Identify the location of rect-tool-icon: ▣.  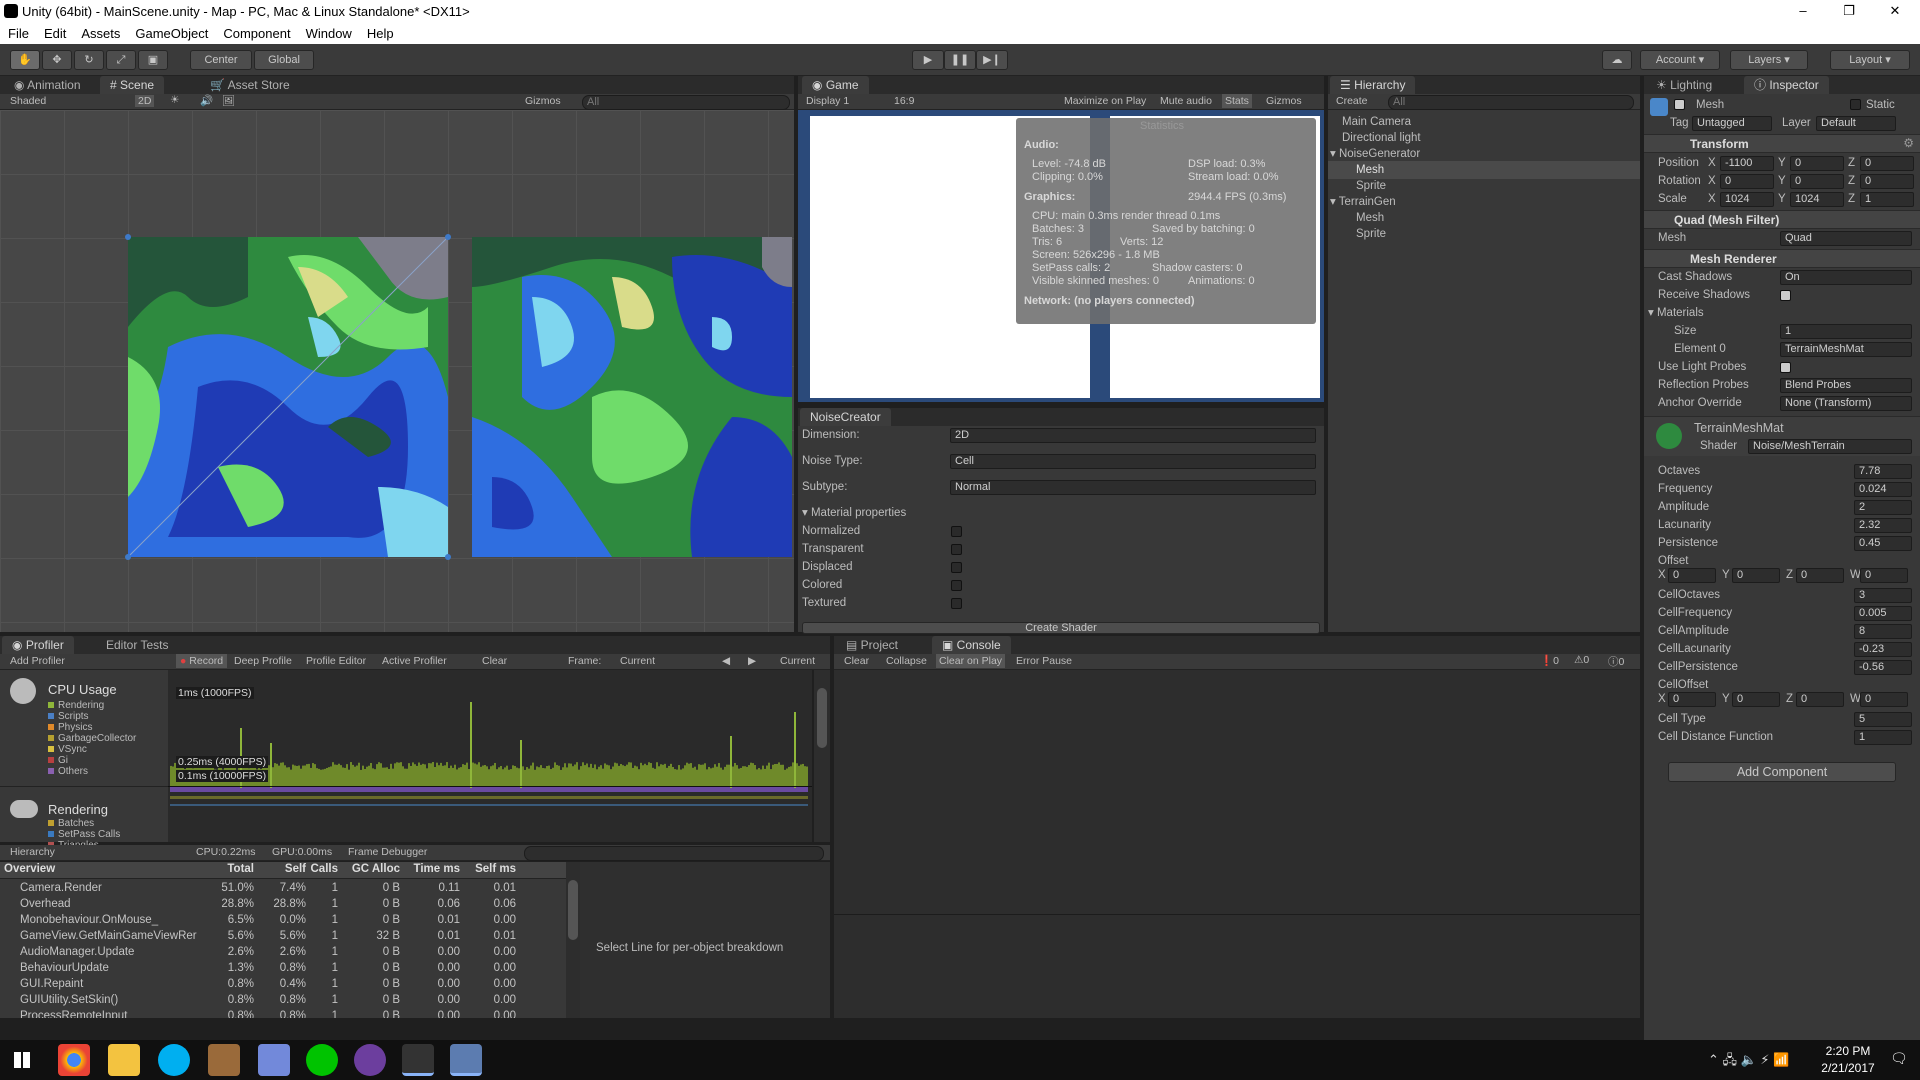
(153, 60).